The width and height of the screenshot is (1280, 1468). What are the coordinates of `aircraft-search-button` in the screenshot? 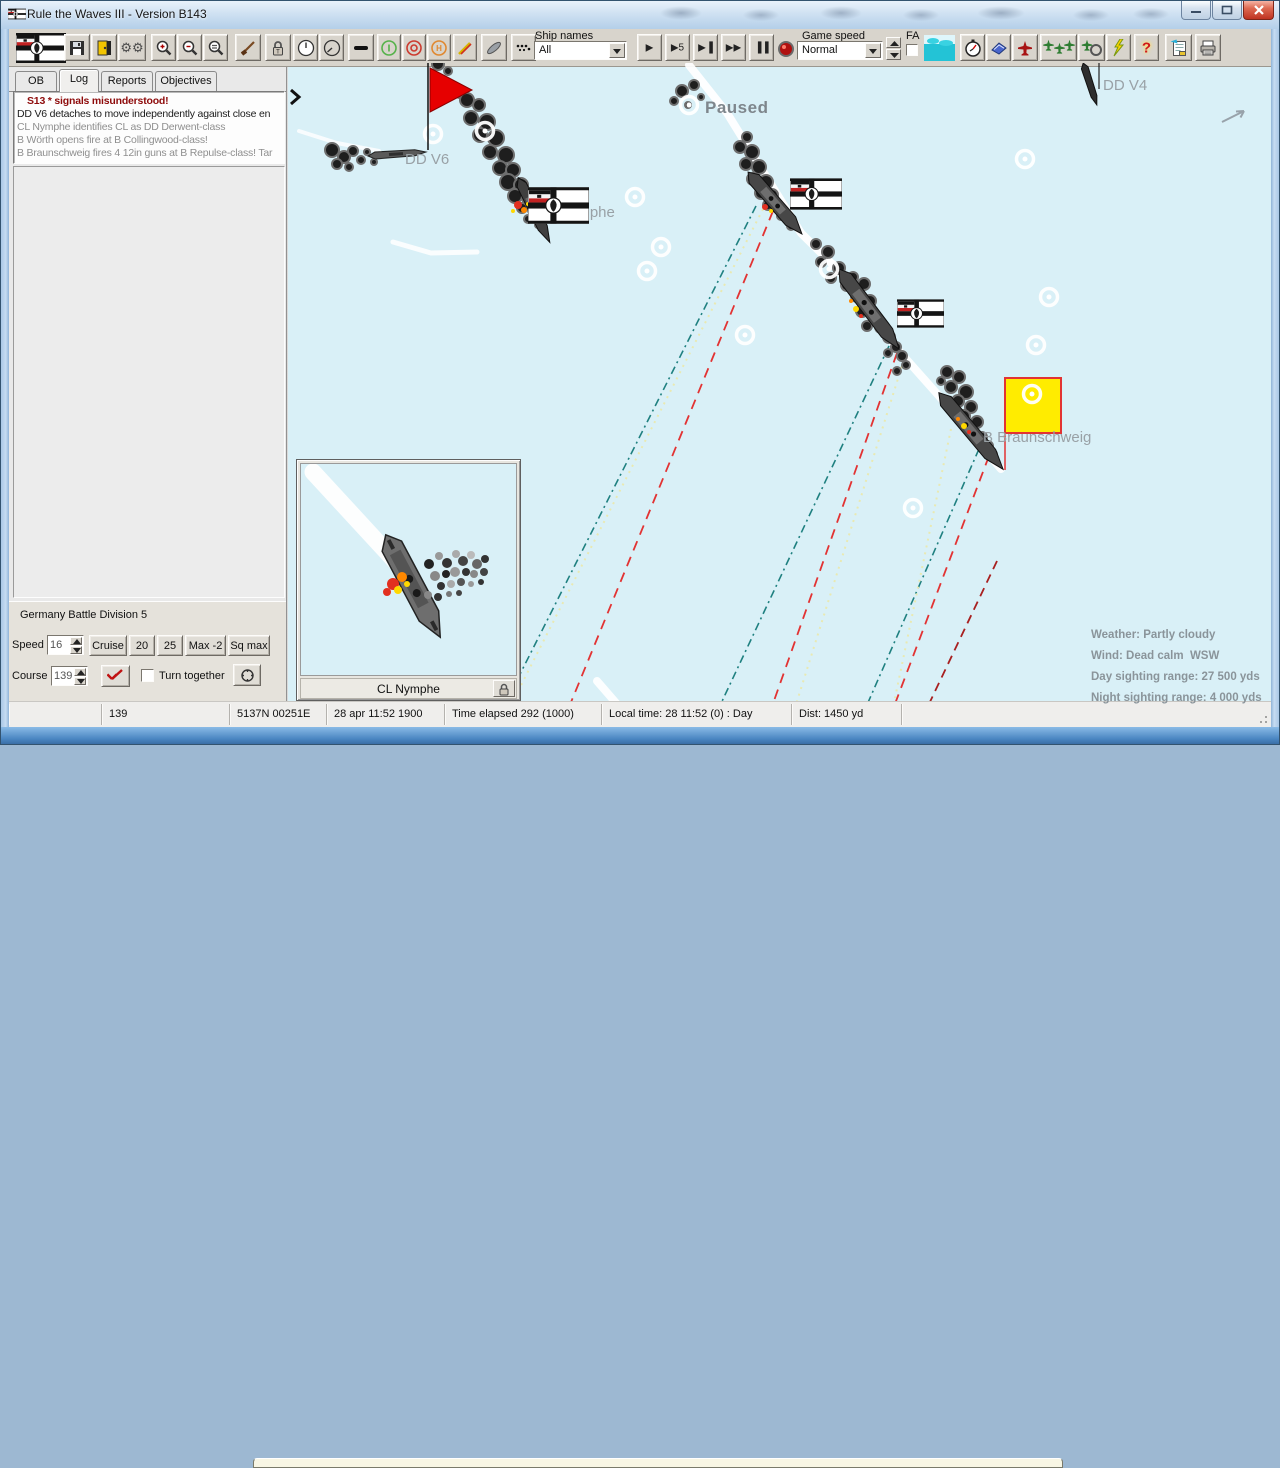 It's located at (1091, 47).